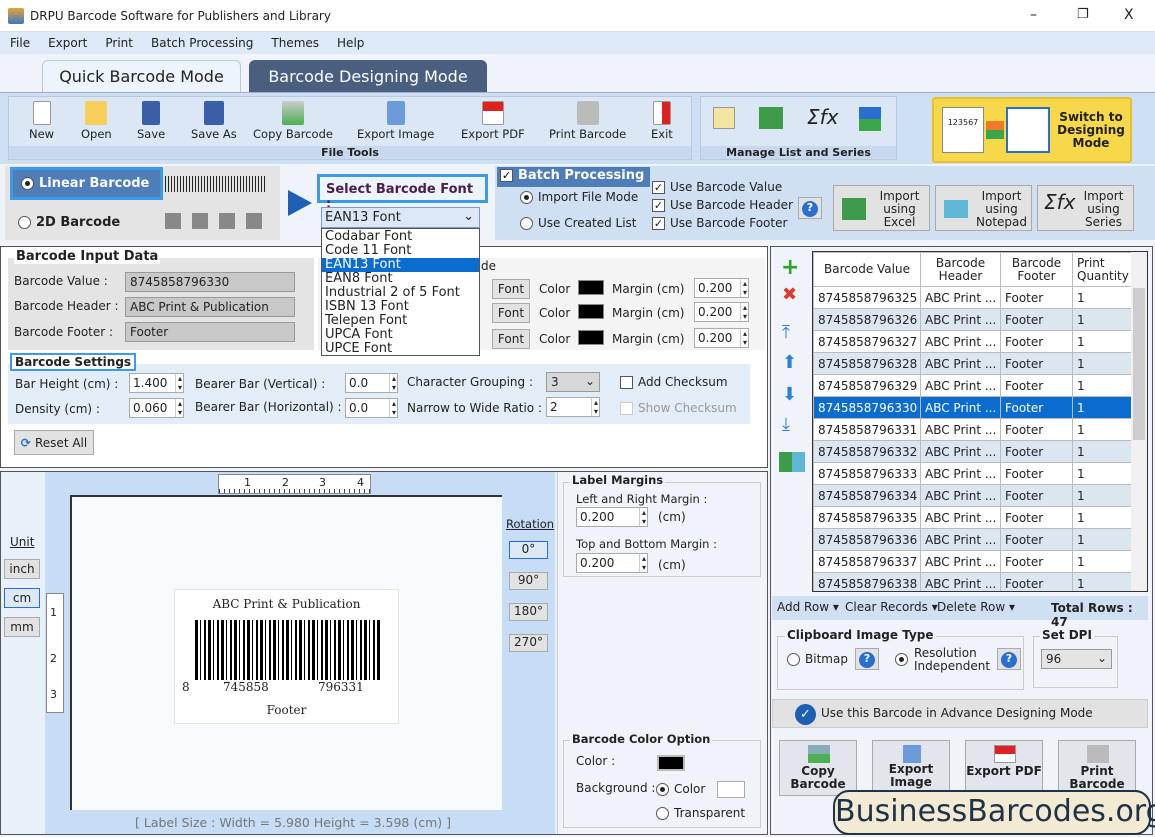 Image resolution: width=1155 pixels, height=837 pixels. What do you see at coordinates (722, 205) in the screenshot?
I see `use-barcode-header-checkbox: ✓ Use Barcode Header` at bounding box center [722, 205].